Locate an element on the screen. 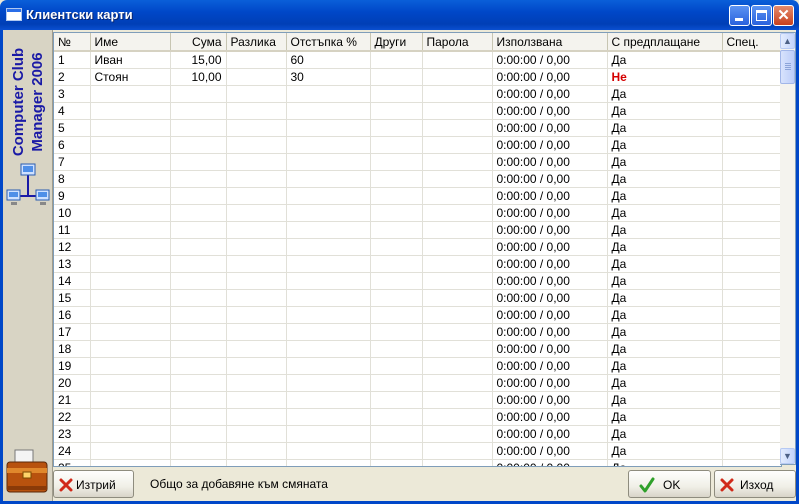  cell-amount: 15,00 is located at coordinates (198, 60).